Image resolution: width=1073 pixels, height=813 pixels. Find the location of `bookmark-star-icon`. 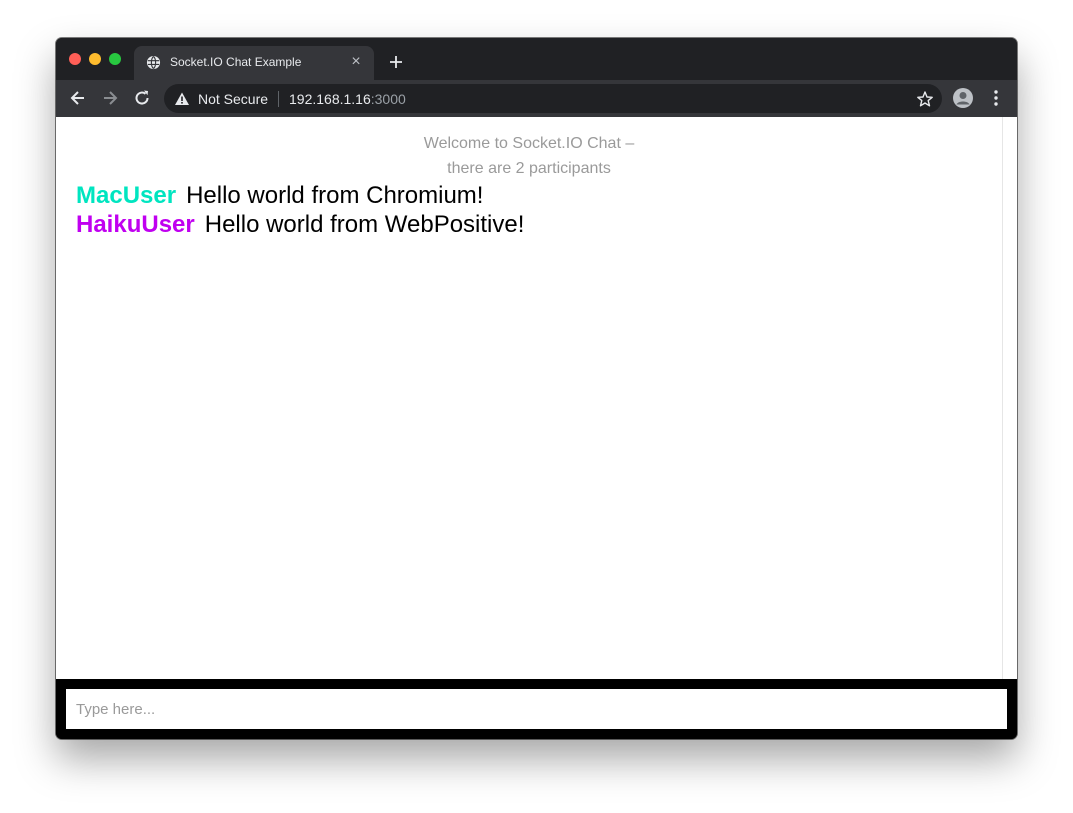

bookmark-star-icon is located at coordinates (925, 99).